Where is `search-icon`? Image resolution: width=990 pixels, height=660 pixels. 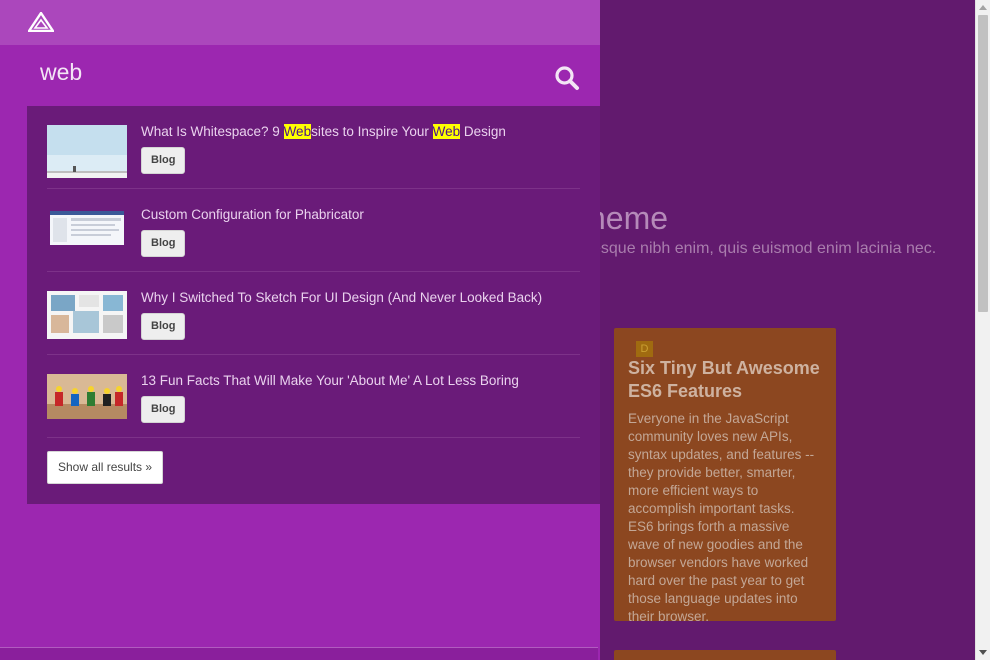
search-icon is located at coordinates (567, 78).